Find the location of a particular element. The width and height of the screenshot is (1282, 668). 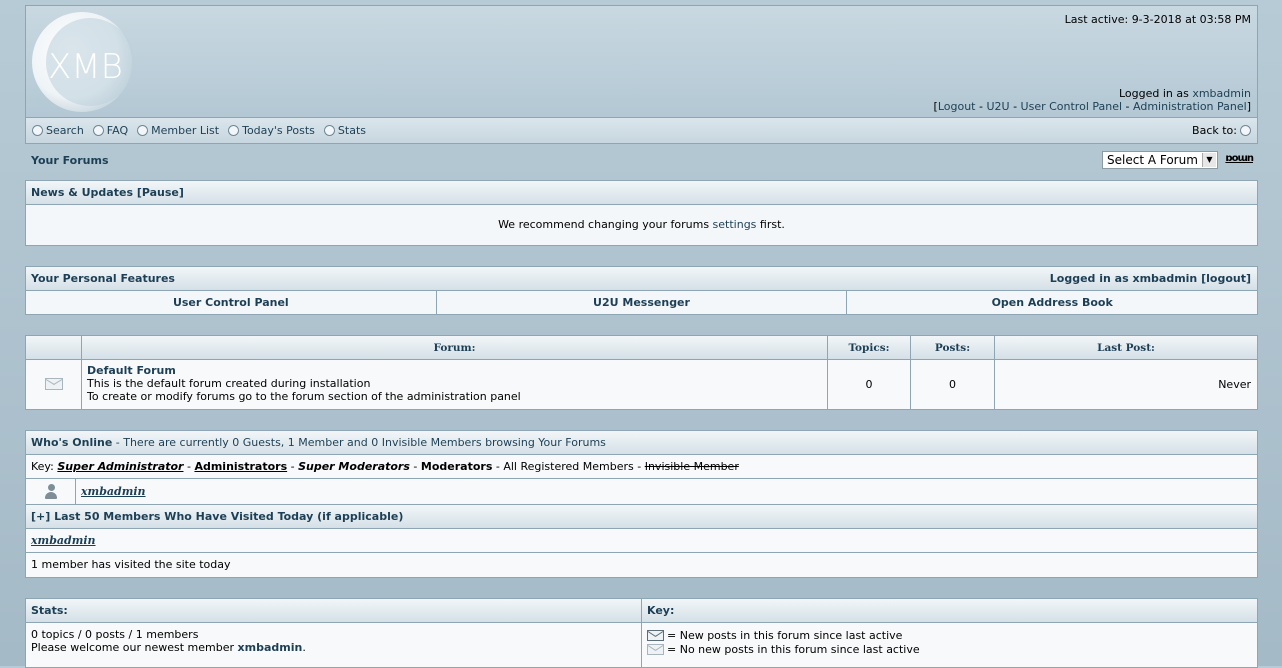

nav-member-list: Member List is located at coordinates (178, 130).